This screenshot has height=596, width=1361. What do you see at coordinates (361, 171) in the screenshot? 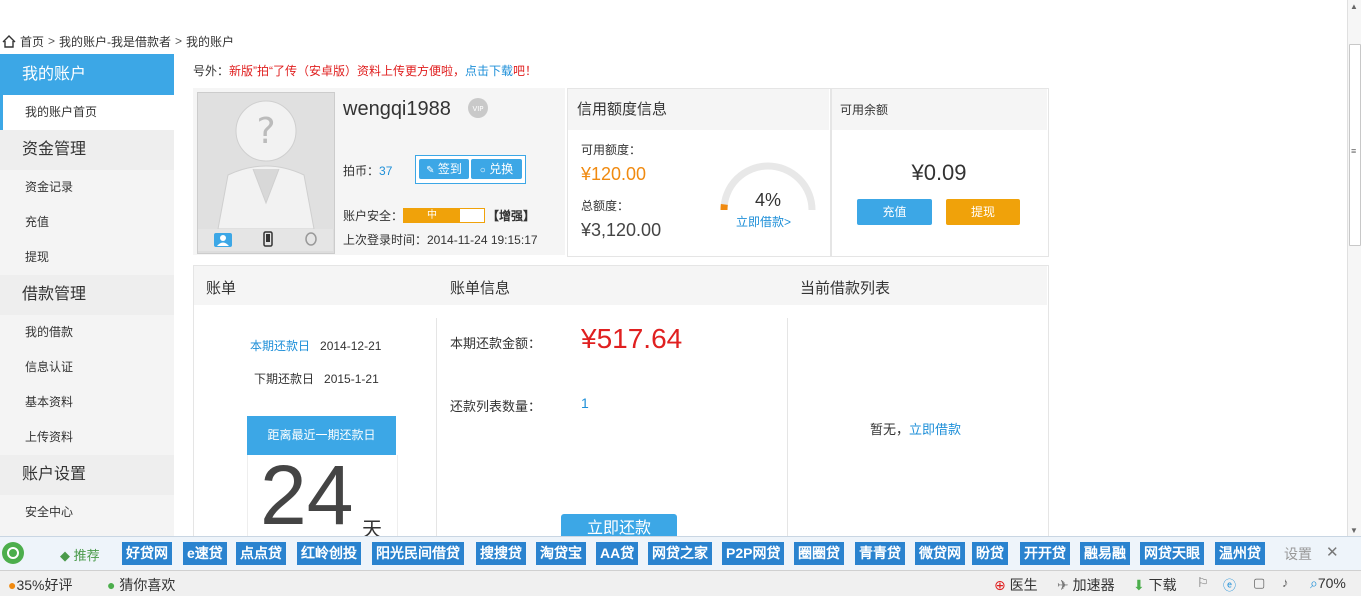
I see `coins-label: 拍币：` at bounding box center [361, 171].